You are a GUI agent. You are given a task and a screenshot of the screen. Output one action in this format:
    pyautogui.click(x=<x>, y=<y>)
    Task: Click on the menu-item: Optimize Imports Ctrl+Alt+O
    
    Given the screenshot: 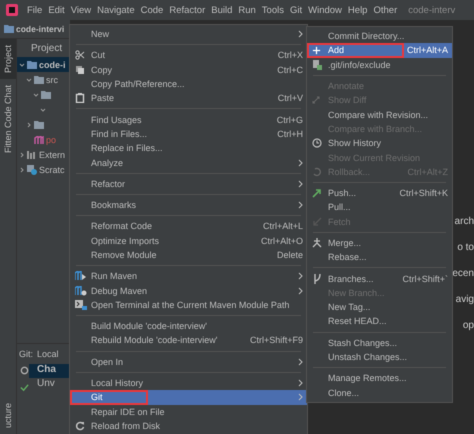 What is the action you would take?
    pyautogui.click(x=188, y=241)
    